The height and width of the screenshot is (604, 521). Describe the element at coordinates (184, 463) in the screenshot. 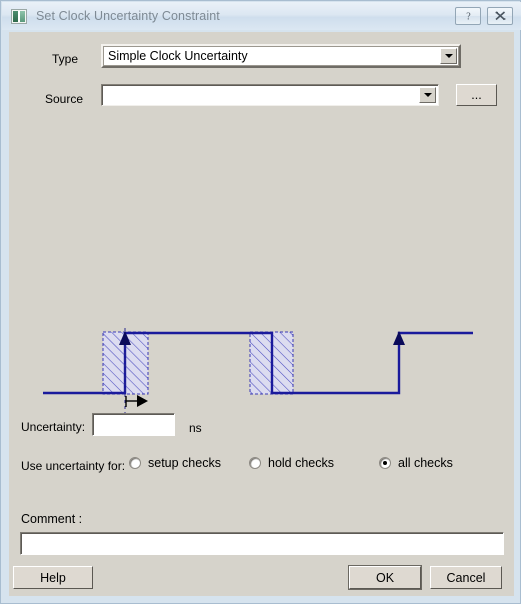

I see `radio-setup-checks-label: setup checks` at that location.